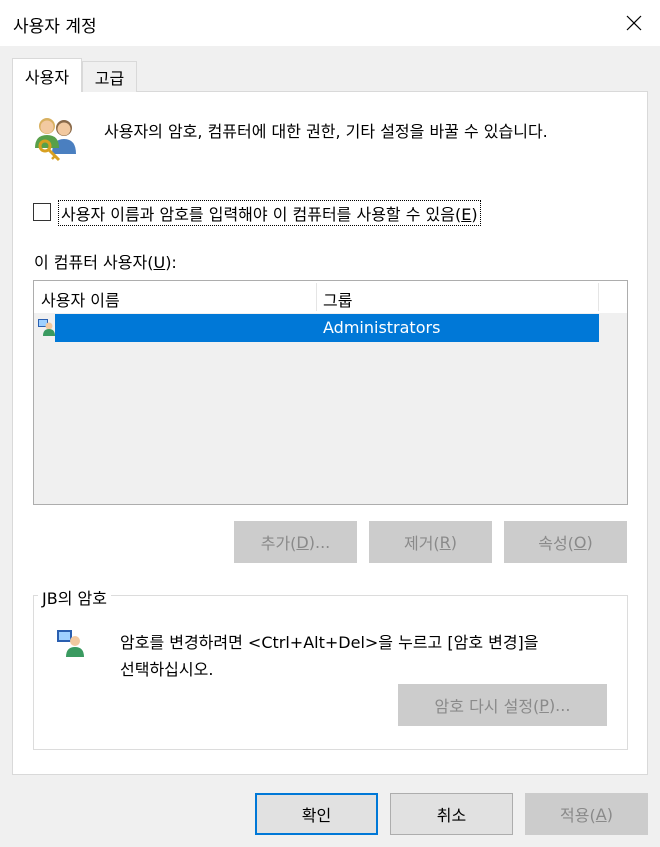 This screenshot has height=847, width=660. What do you see at coordinates (47, 75) in the screenshot?
I see `tab-users: 사용자` at bounding box center [47, 75].